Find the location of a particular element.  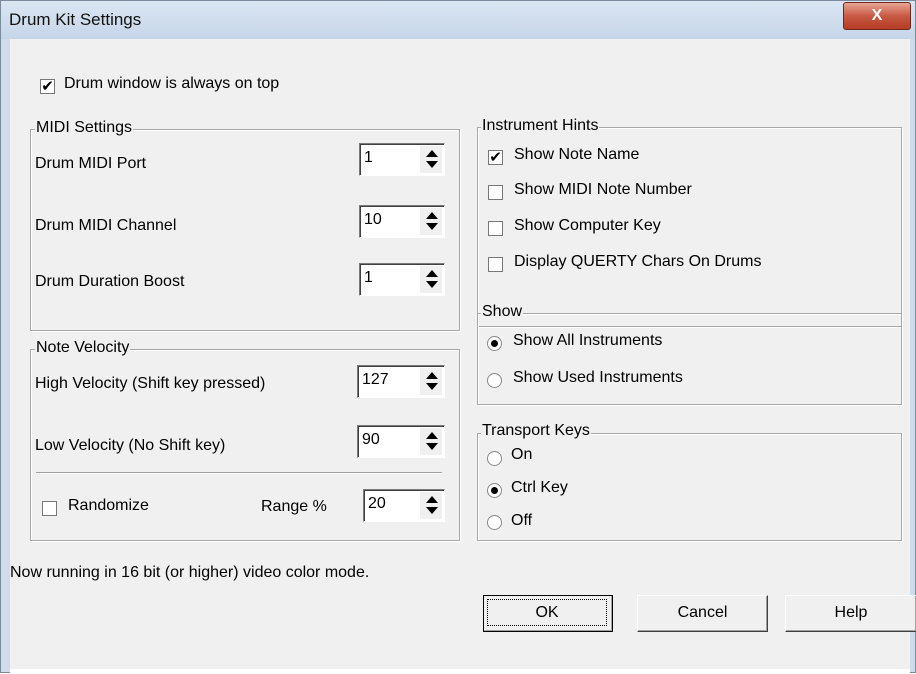

duration-boost-value: 1 is located at coordinates (368, 277).